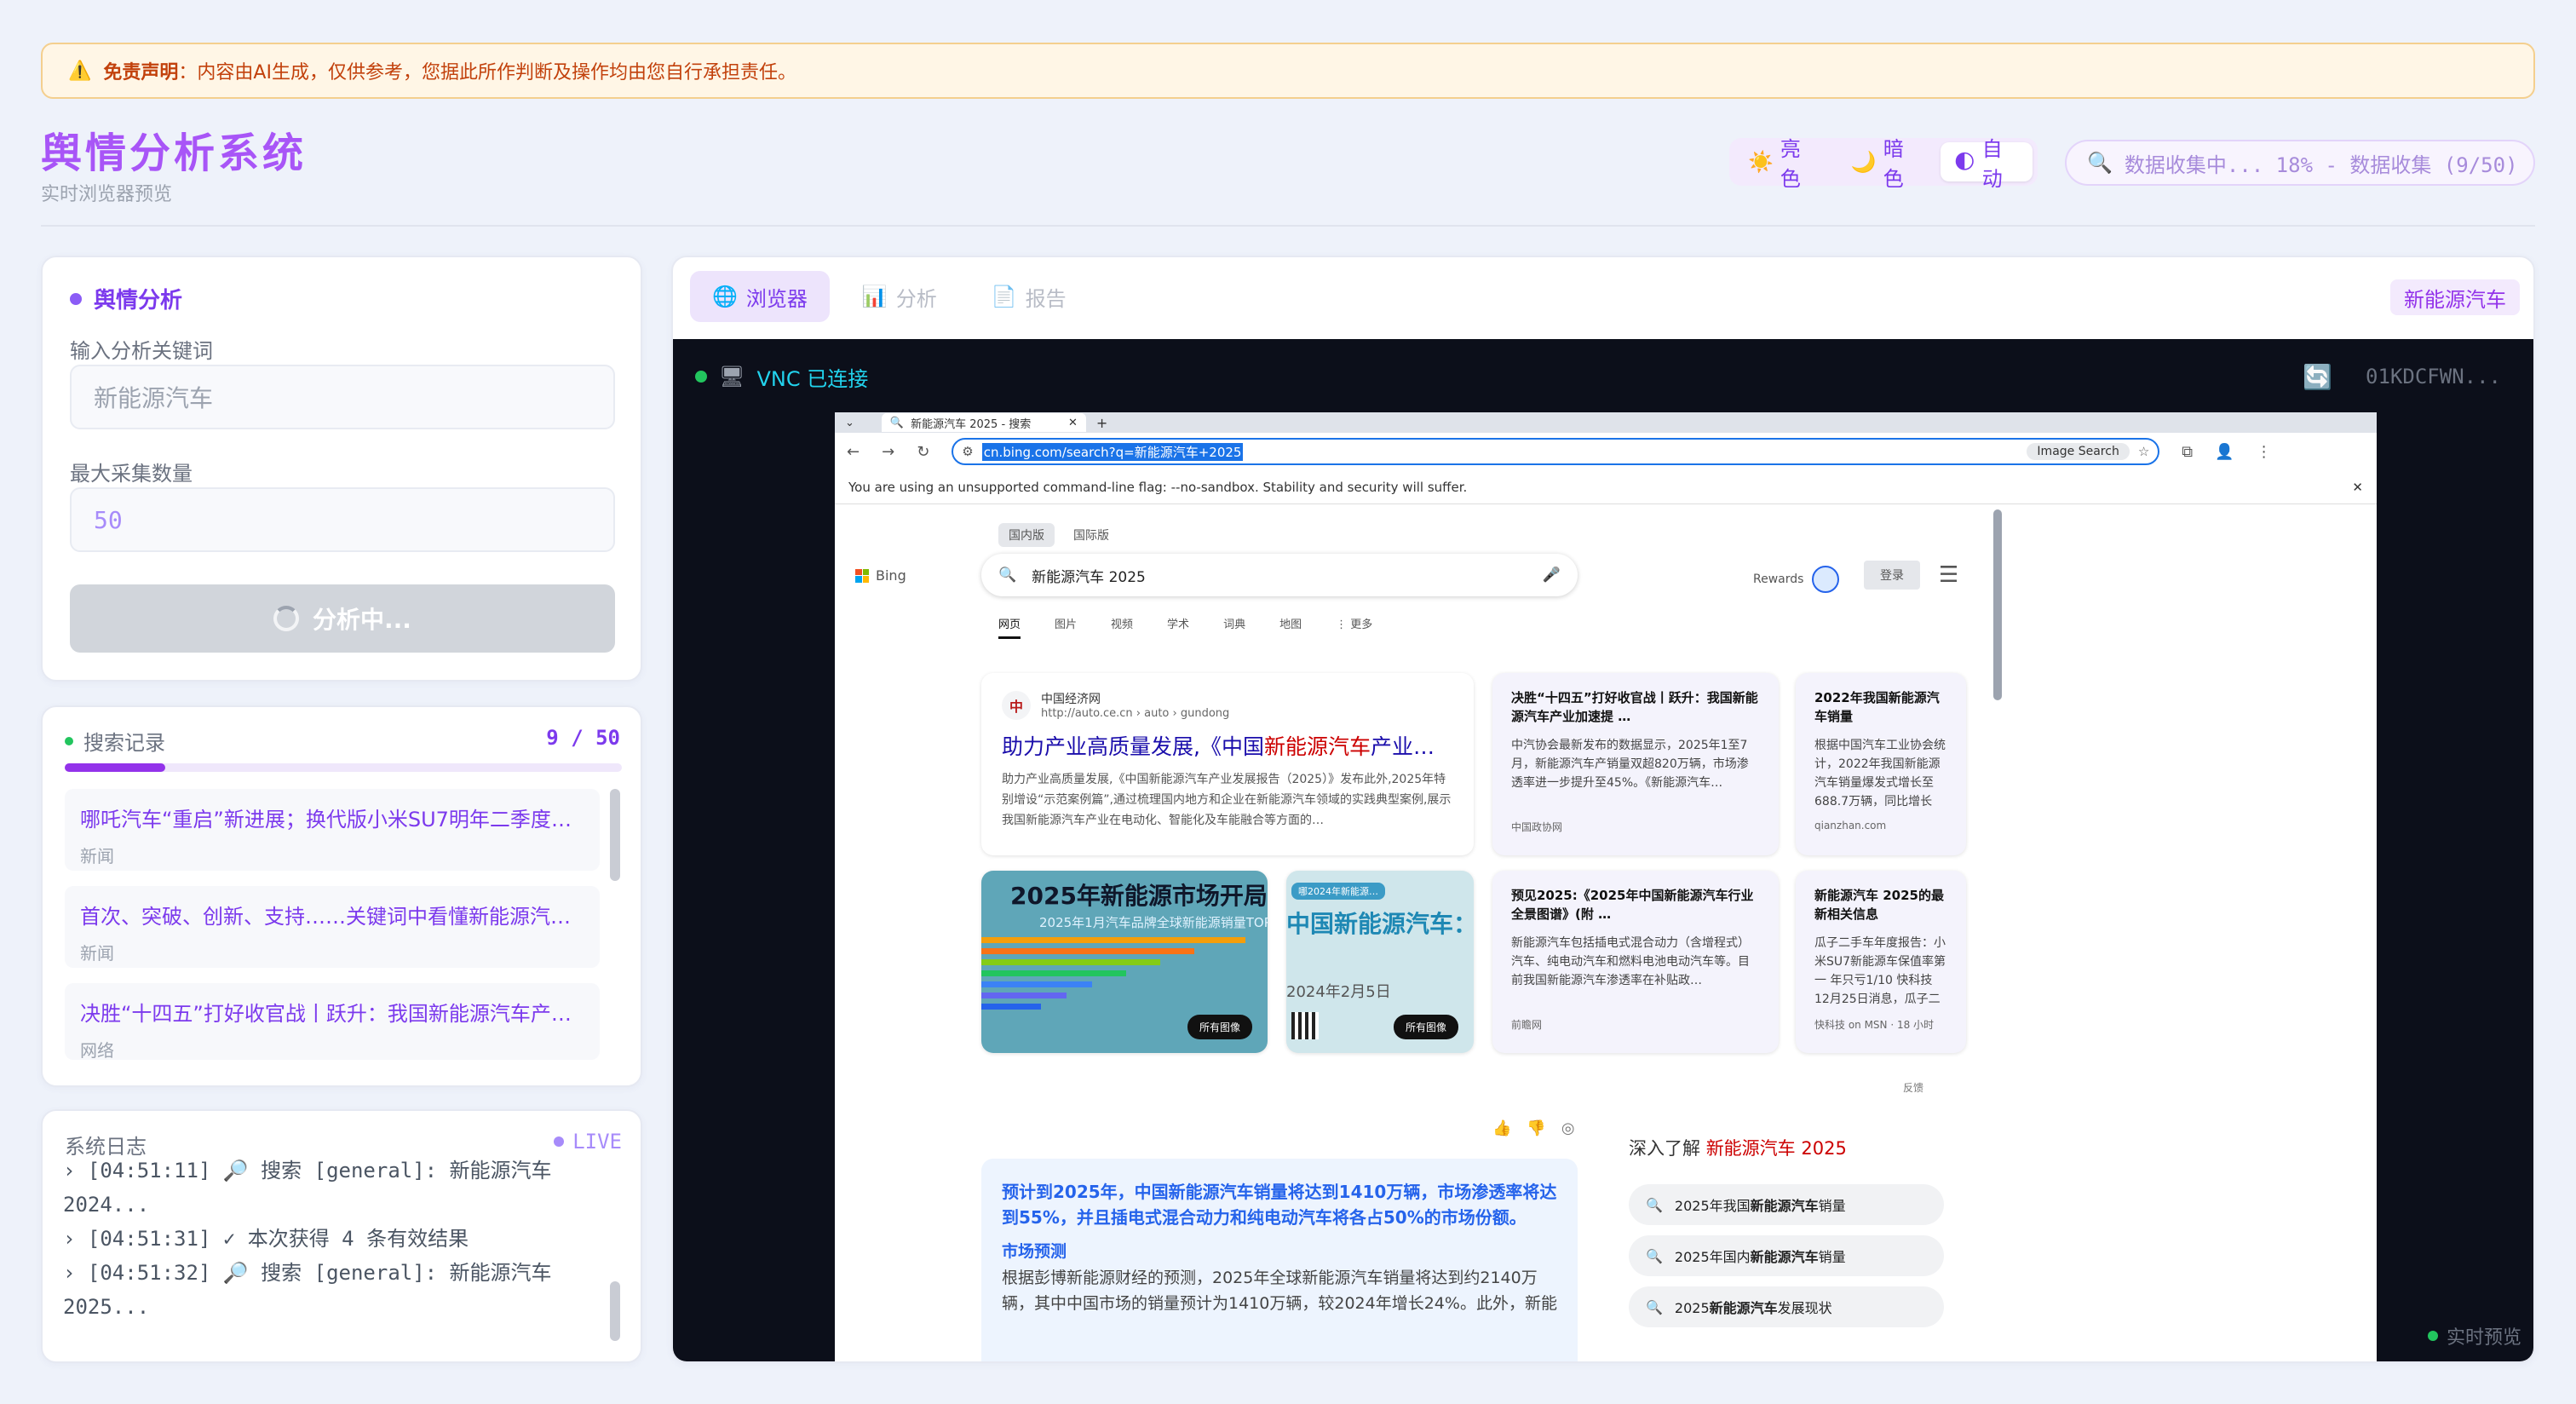  I want to click on nav-dictionary: 词典, so click(1234, 627).